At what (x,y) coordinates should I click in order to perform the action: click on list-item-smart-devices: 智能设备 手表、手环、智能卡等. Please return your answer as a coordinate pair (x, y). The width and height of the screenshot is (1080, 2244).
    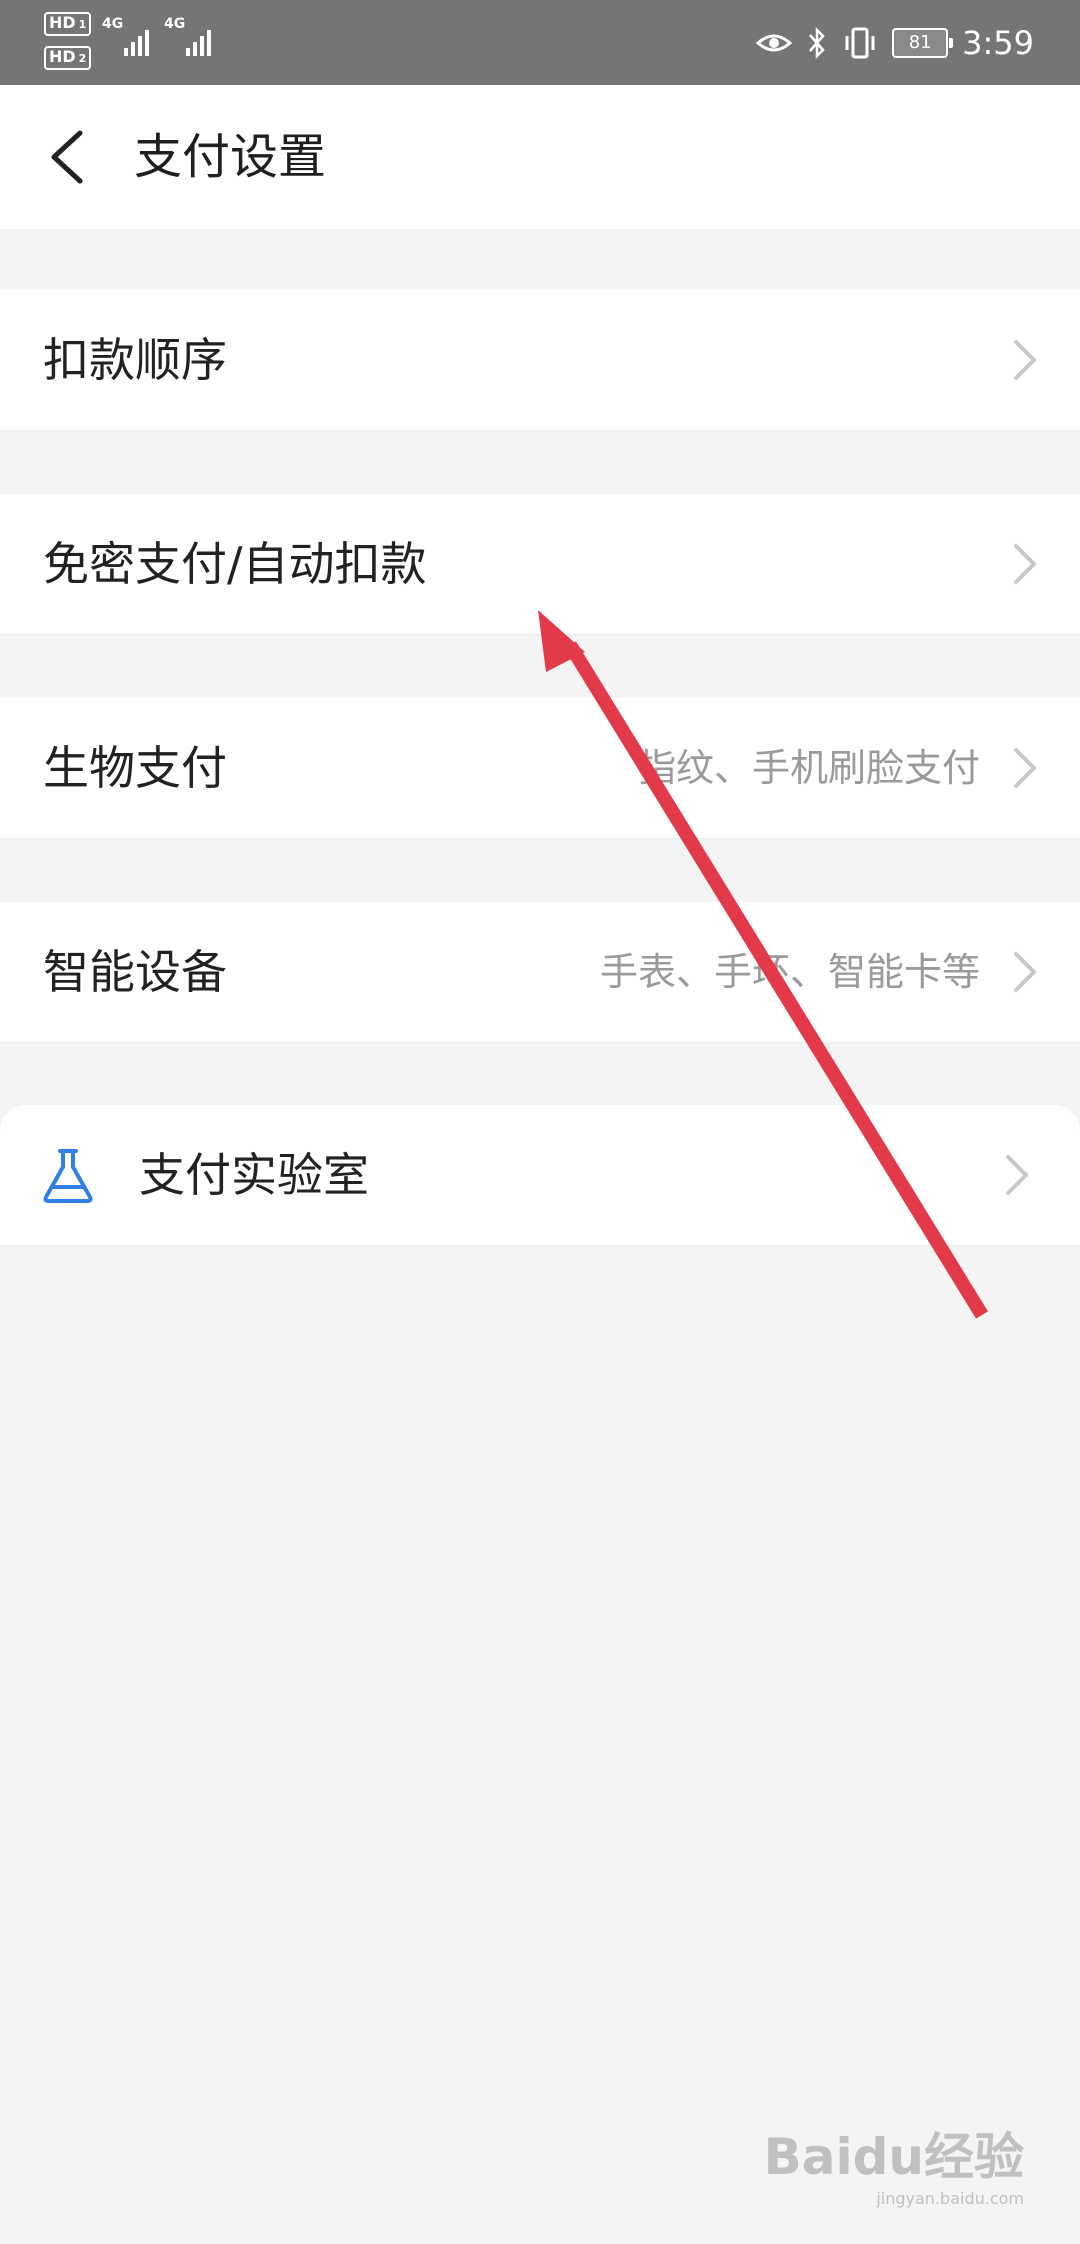
    Looking at the image, I should click on (540, 972).